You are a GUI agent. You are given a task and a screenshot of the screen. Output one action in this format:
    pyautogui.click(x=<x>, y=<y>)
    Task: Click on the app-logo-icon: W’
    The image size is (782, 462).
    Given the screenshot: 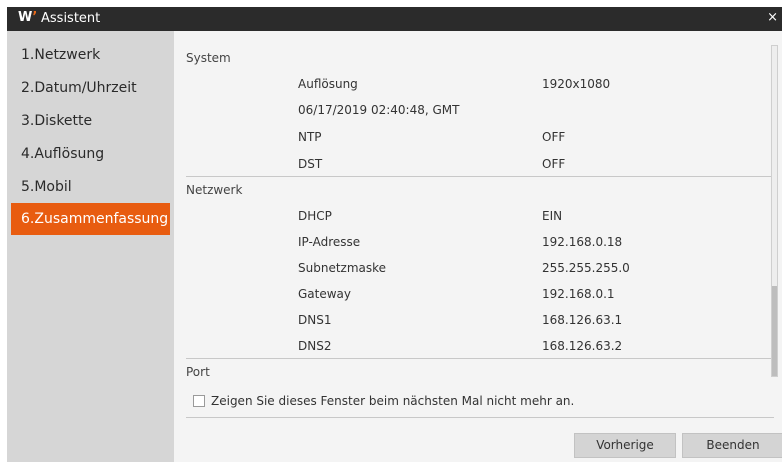 What is the action you would take?
    pyautogui.click(x=28, y=17)
    